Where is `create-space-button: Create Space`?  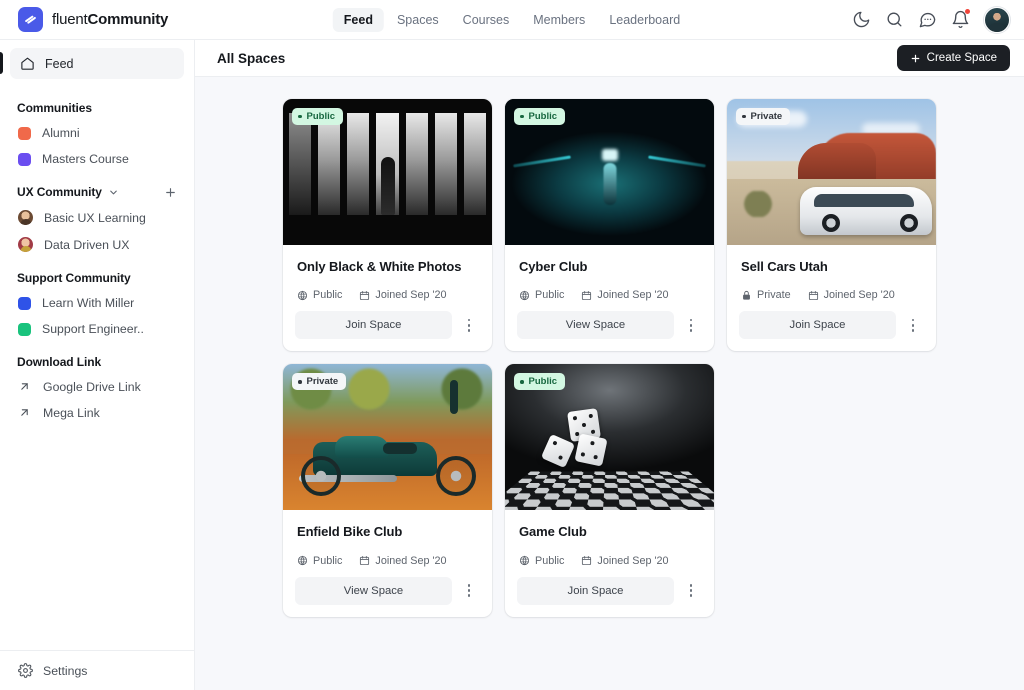
create-space-button: Create Space is located at coordinates (953, 58).